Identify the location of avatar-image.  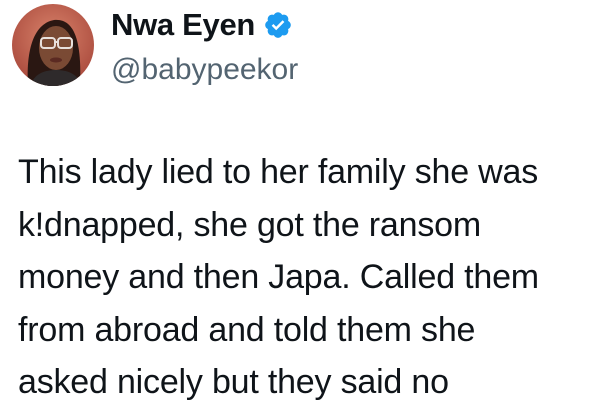
(53, 45).